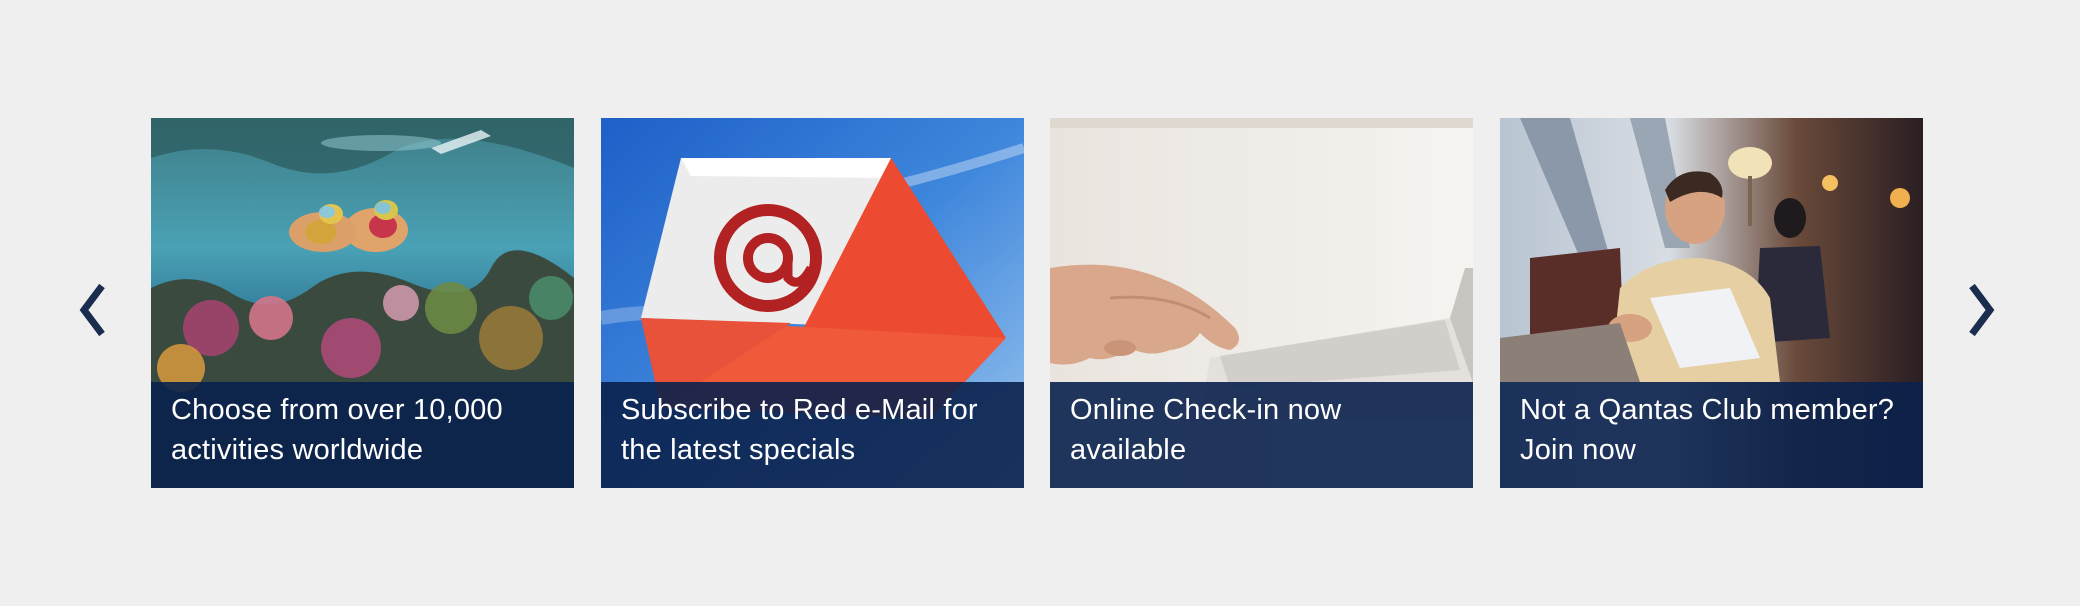  I want to click on card-caption: Online Check-in now available, so click(1261, 435).